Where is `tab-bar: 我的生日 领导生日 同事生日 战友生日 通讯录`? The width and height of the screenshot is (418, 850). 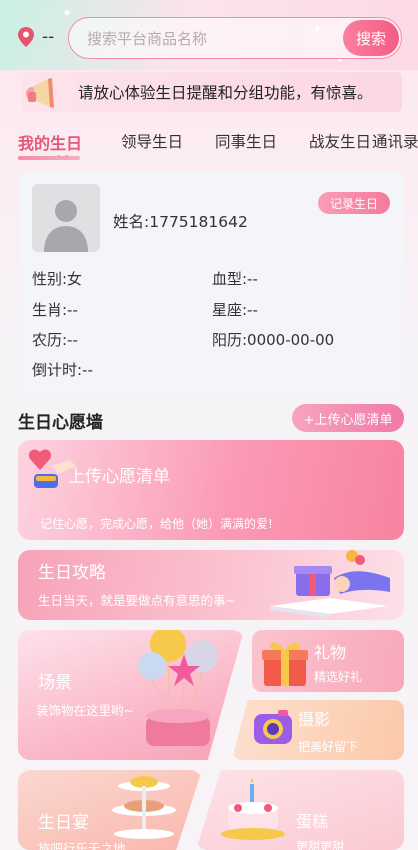
tab-bar: 我的生日 领导生日 同事生日 战友生日 通讯录 is located at coordinates (218, 148).